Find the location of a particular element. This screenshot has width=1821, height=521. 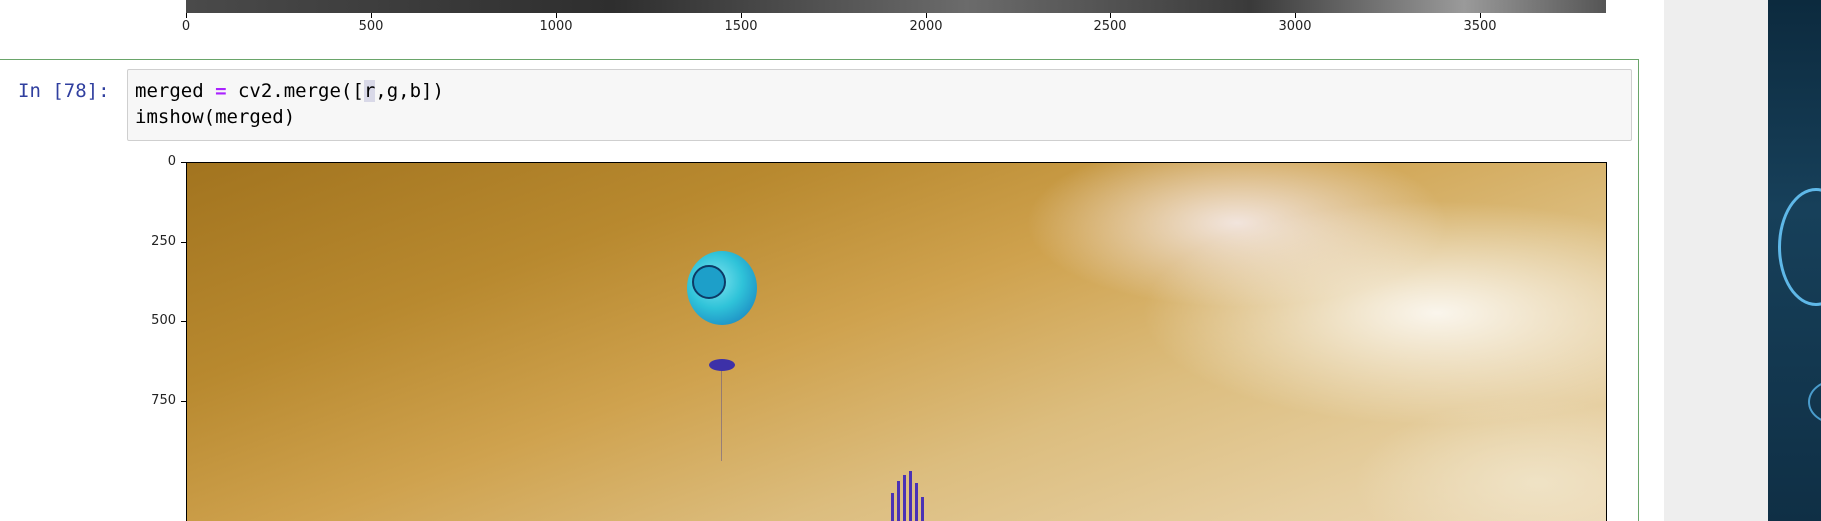

scroll-gutter is located at coordinates (1716, 260).